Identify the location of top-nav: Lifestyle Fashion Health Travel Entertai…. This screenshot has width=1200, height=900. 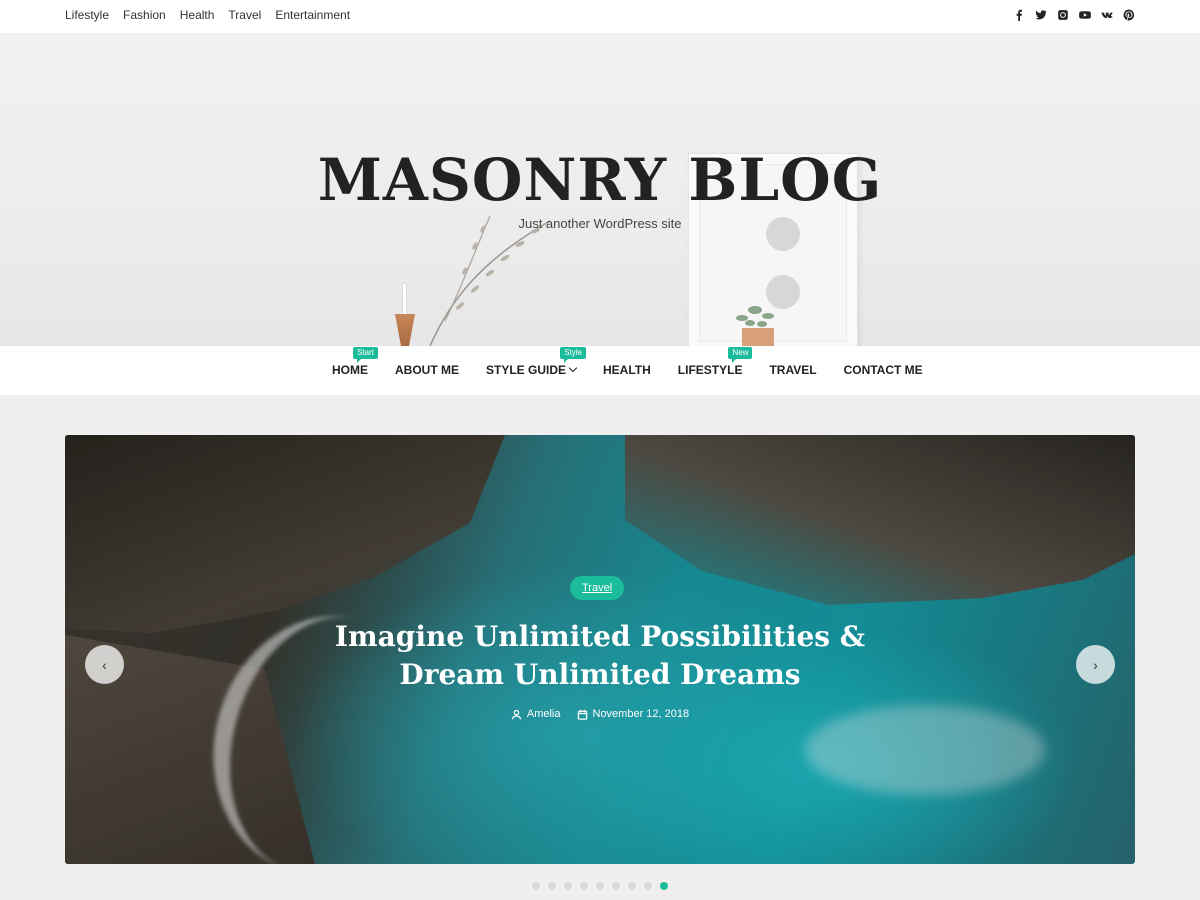
(207, 15).